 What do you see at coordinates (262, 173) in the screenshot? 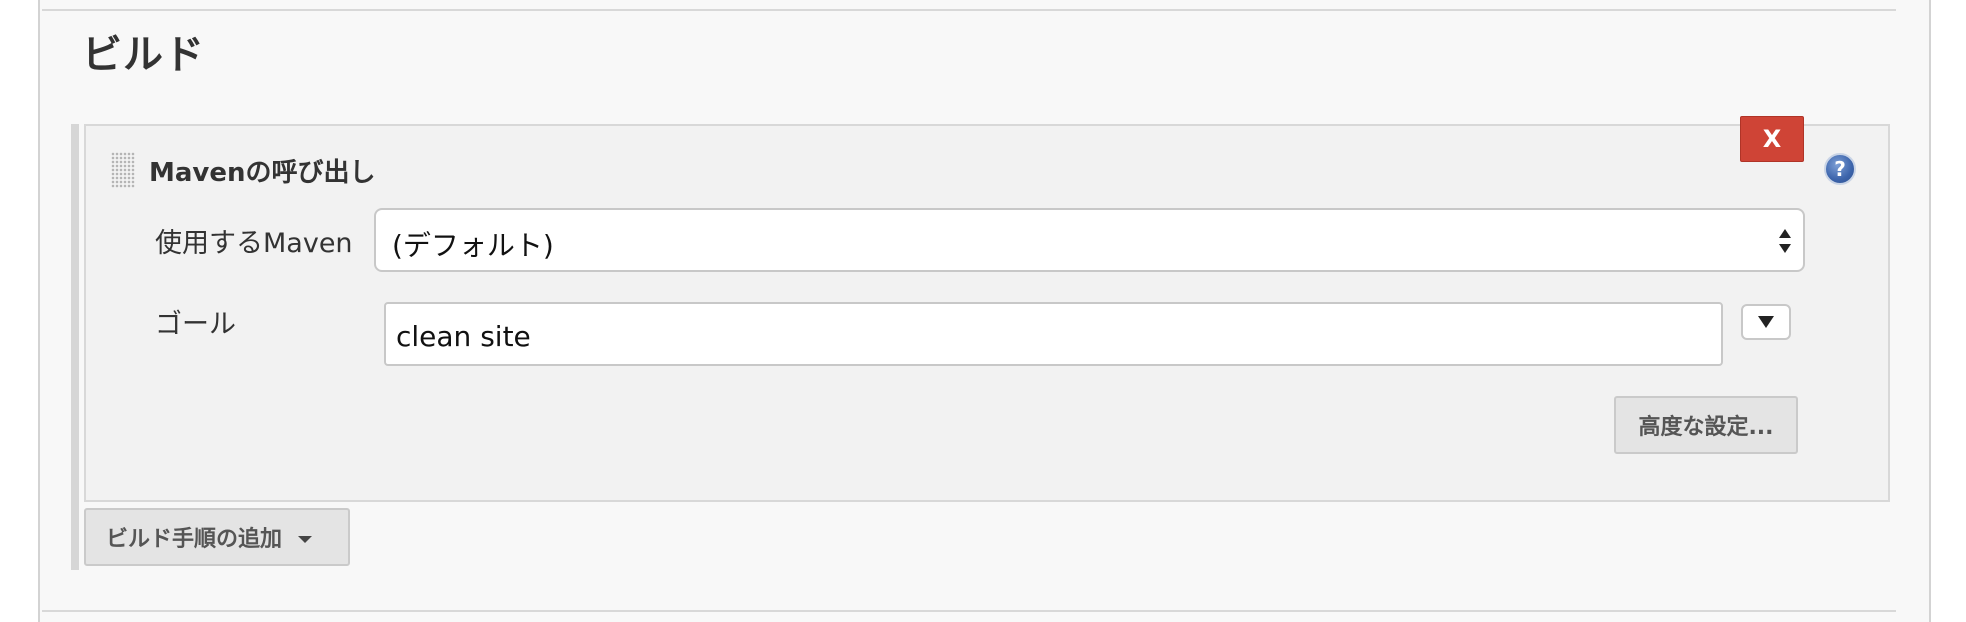
I see `build-step-title: Mavenの呼び出し` at bounding box center [262, 173].